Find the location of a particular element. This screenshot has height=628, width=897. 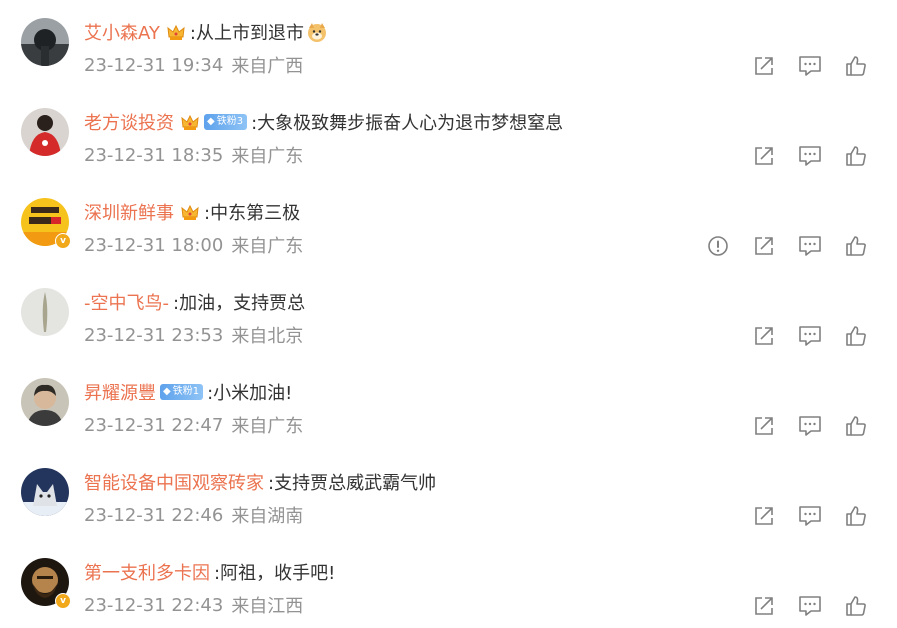

comment-line: -空中飞鸟-:加油，支持贾总 is located at coordinates (194, 302).